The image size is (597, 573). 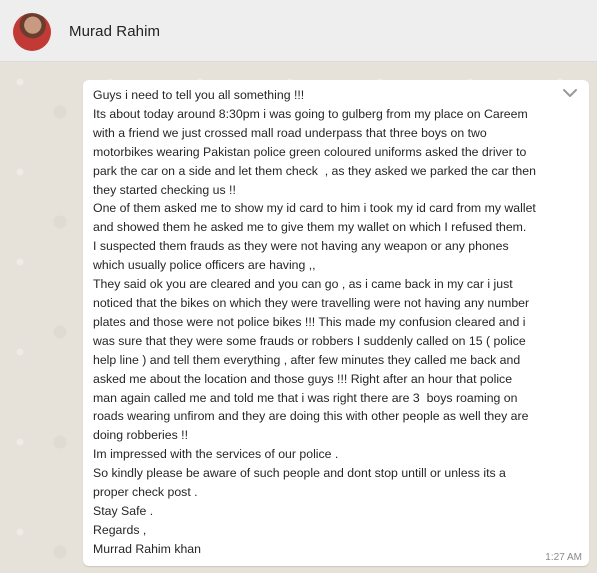 What do you see at coordinates (114, 31) in the screenshot?
I see `contact-name: Murad Rahim` at bounding box center [114, 31].